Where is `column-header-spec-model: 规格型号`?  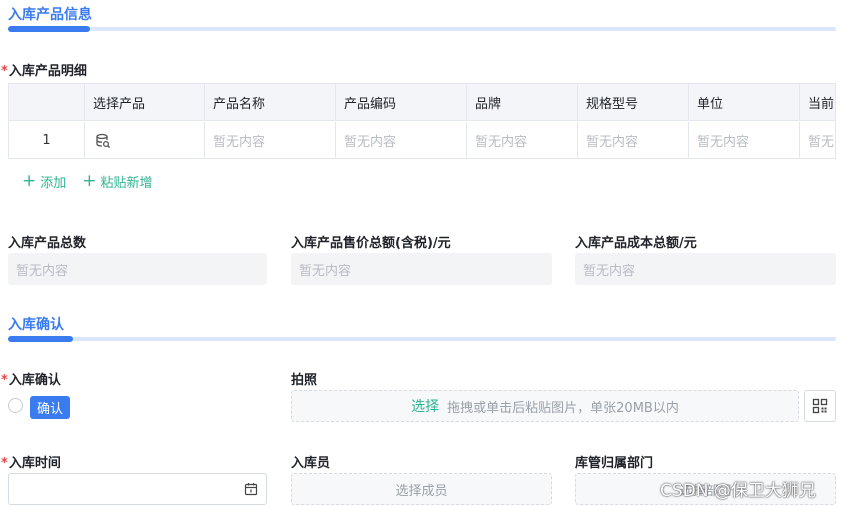
column-header-spec-model: 规格型号 is located at coordinates (633, 102).